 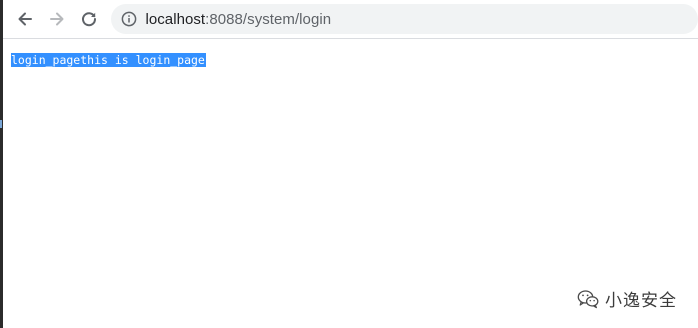 I want to click on reload-button, so click(x=89, y=19).